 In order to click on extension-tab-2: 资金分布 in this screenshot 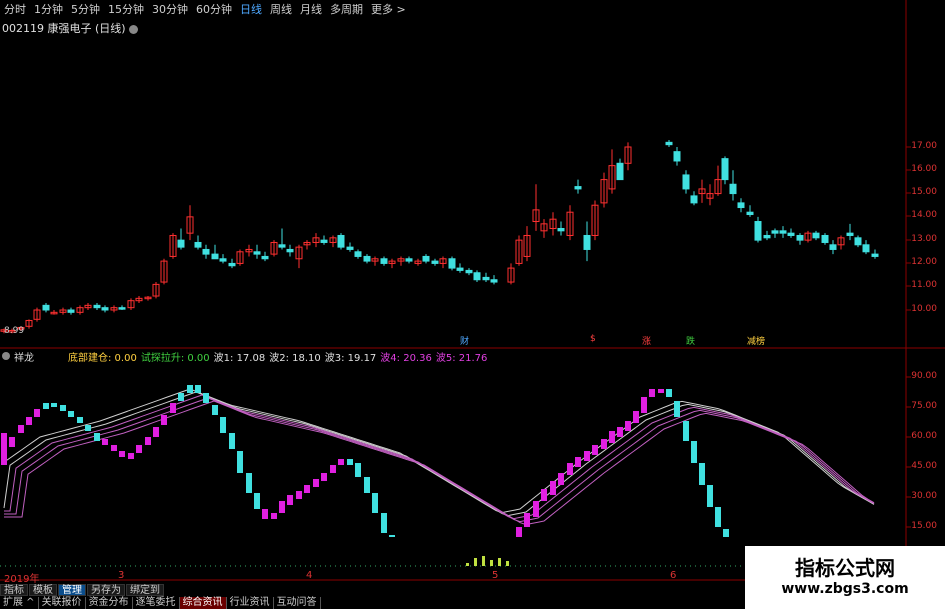, I will do `click(109, 603)`.